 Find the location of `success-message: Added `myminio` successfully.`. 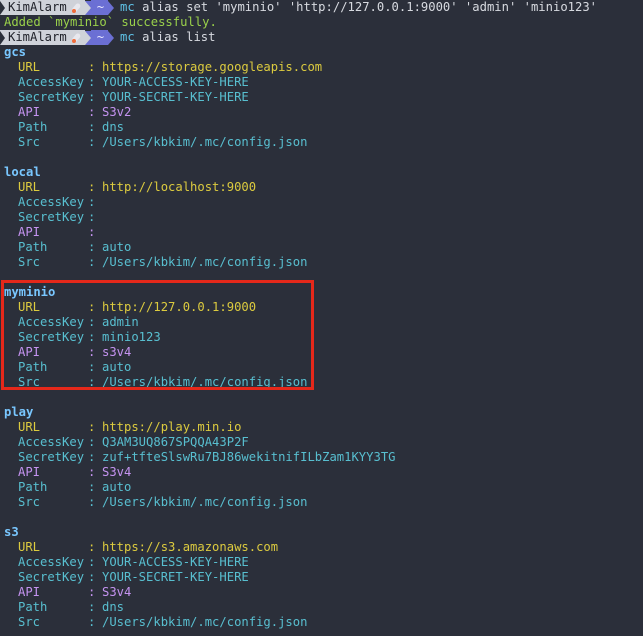

success-message: Added `myminio` successfully. is located at coordinates (110, 22).